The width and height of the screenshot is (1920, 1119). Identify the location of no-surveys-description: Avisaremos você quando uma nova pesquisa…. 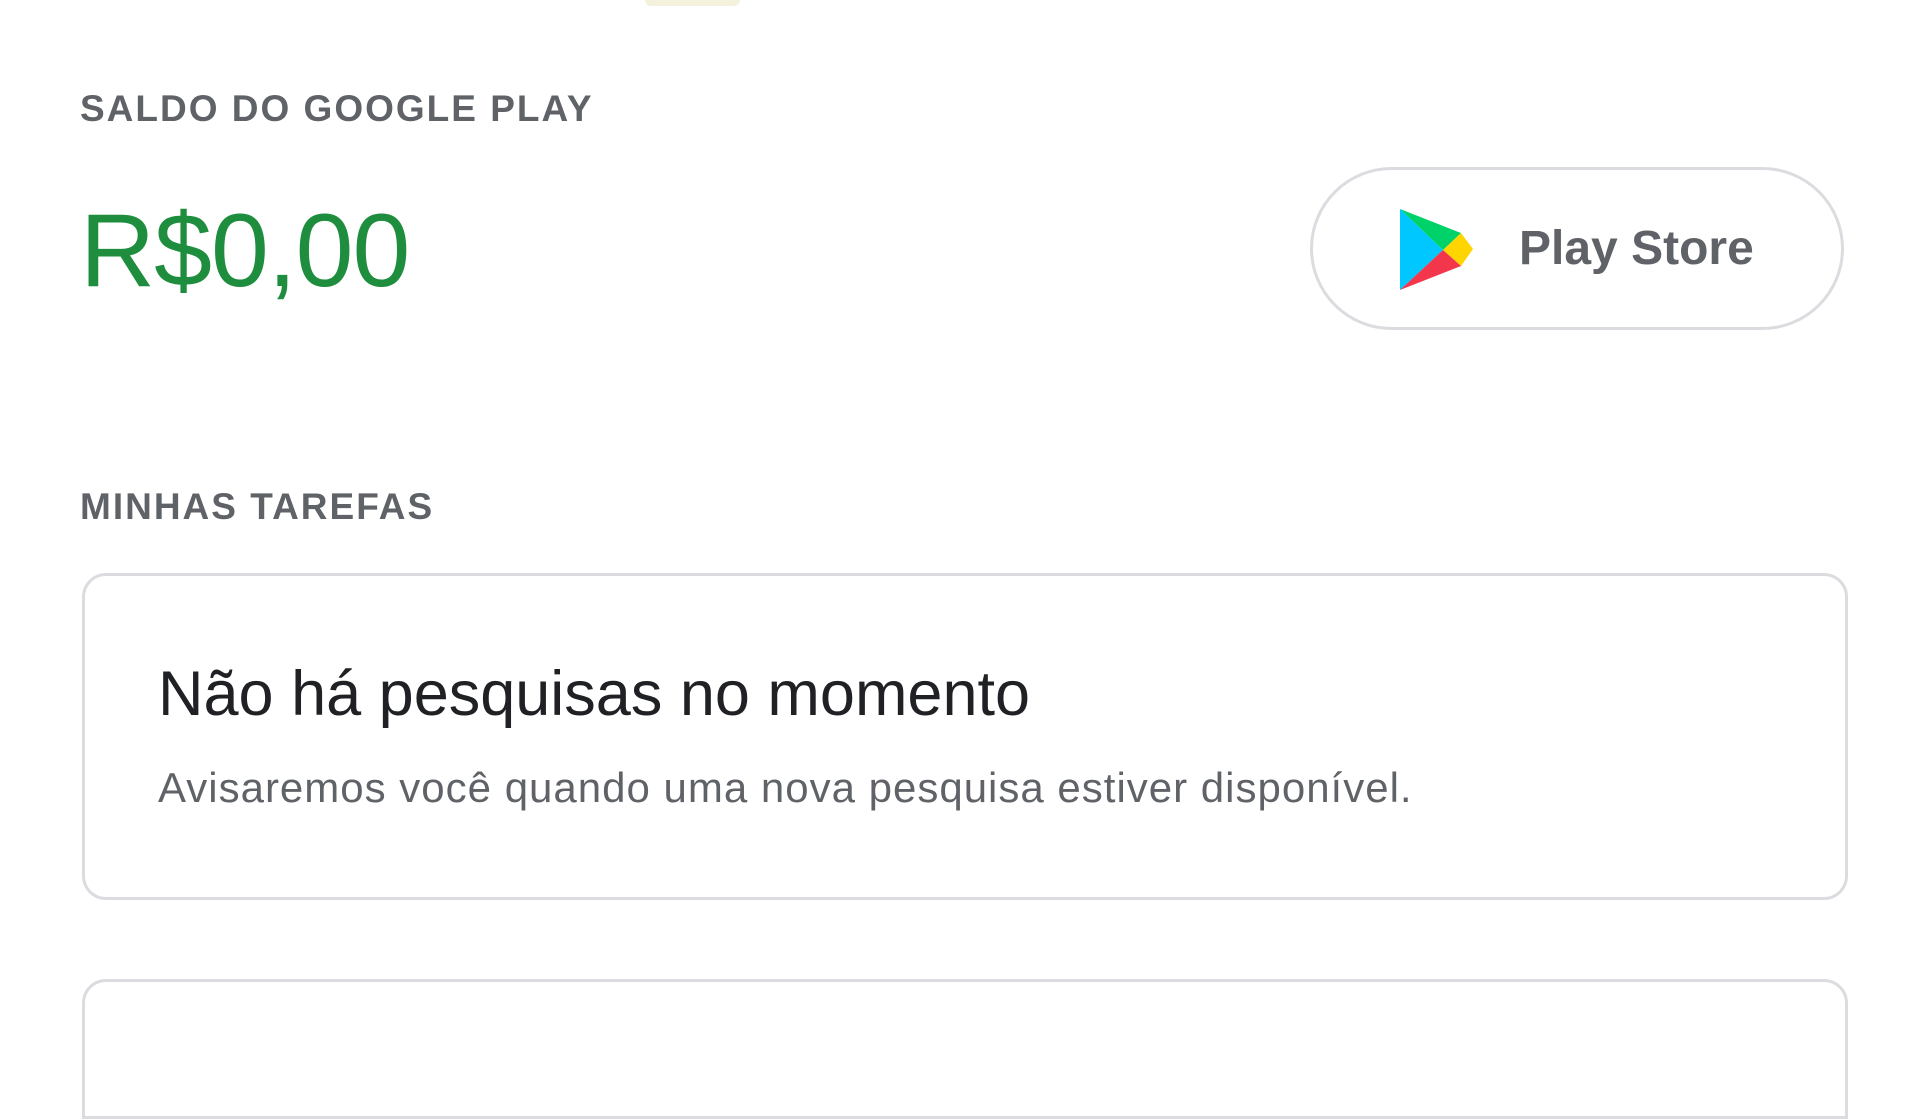
(785, 787).